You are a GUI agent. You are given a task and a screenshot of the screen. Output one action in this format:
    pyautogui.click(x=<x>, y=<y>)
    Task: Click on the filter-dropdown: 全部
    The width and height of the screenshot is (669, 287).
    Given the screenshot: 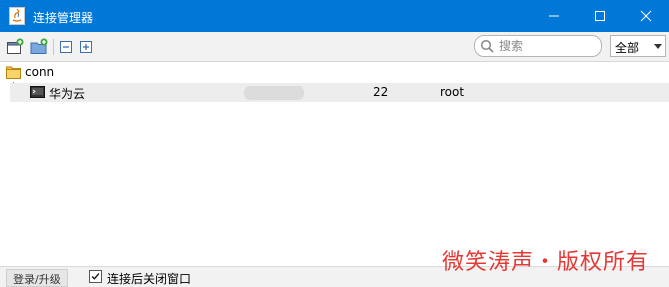 What is the action you would take?
    pyautogui.click(x=638, y=46)
    